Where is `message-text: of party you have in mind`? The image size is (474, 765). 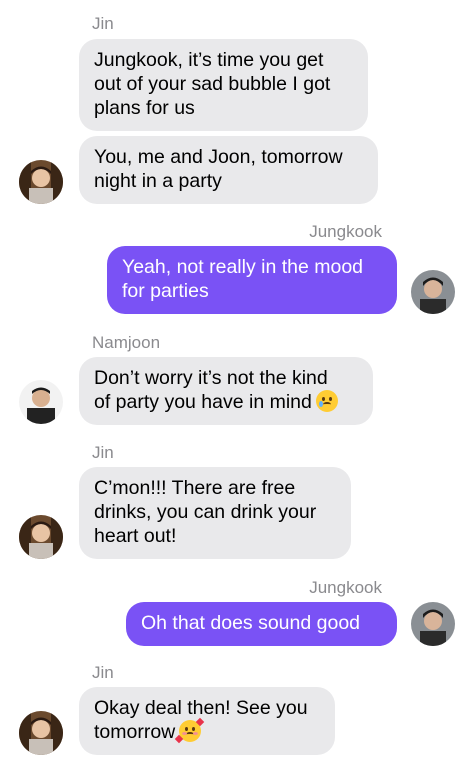 message-text: of party you have in mind is located at coordinates (203, 402).